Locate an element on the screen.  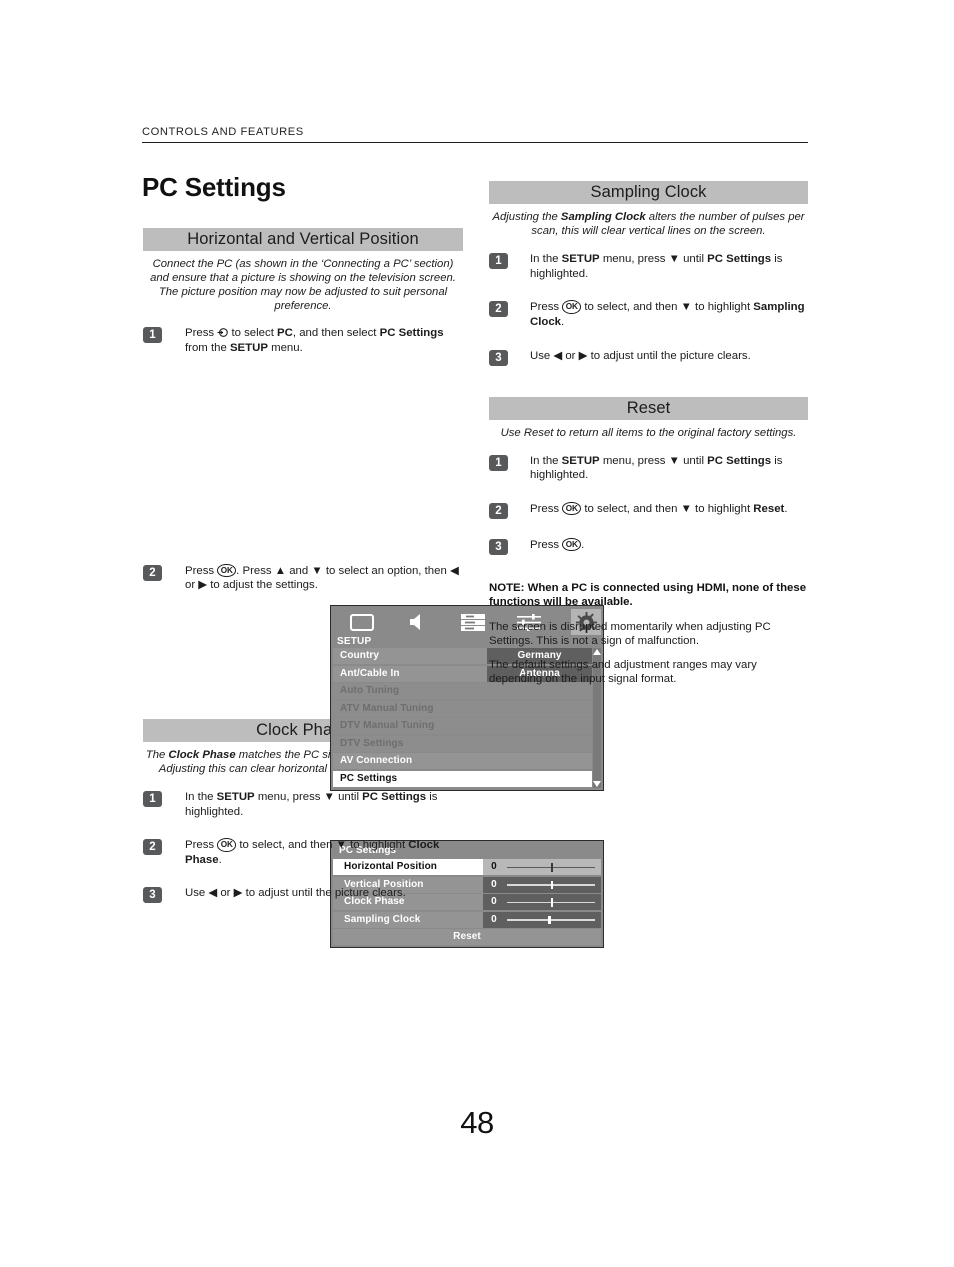
row-label: ATV Manual Tuning is located at coordinates (462, 708).